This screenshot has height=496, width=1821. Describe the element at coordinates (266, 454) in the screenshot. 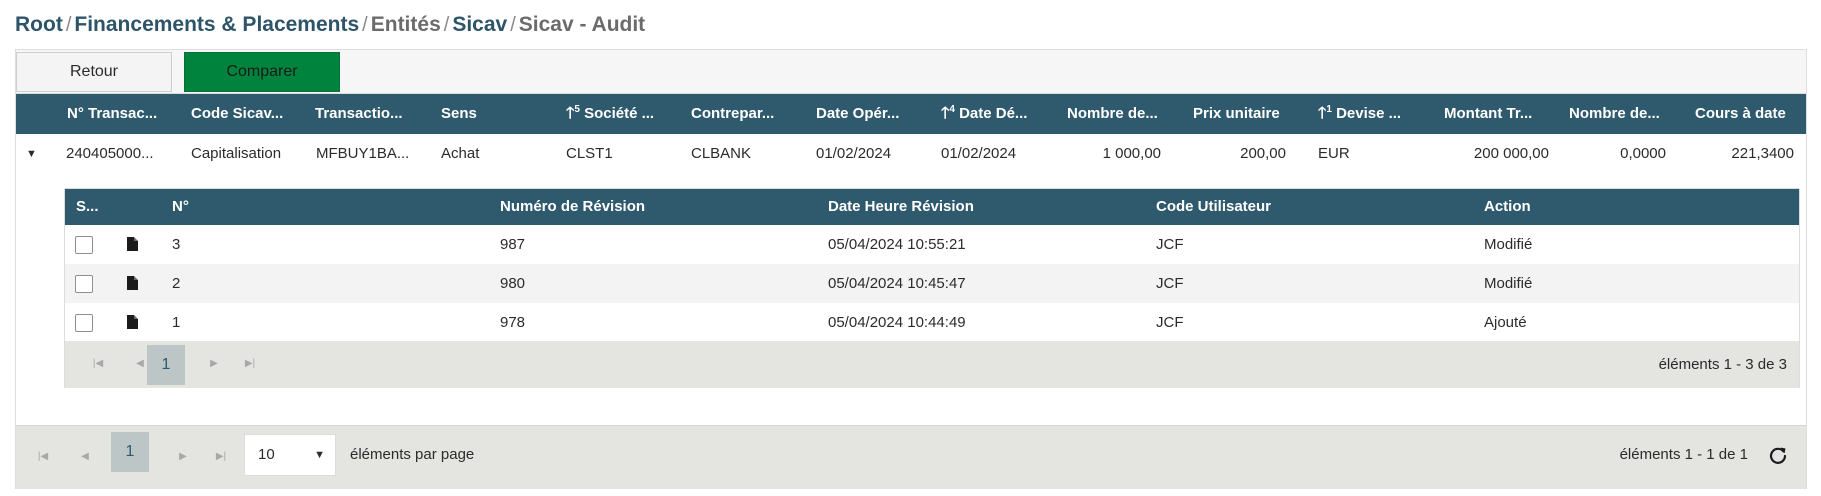

I see `page-size-value: 10` at that location.